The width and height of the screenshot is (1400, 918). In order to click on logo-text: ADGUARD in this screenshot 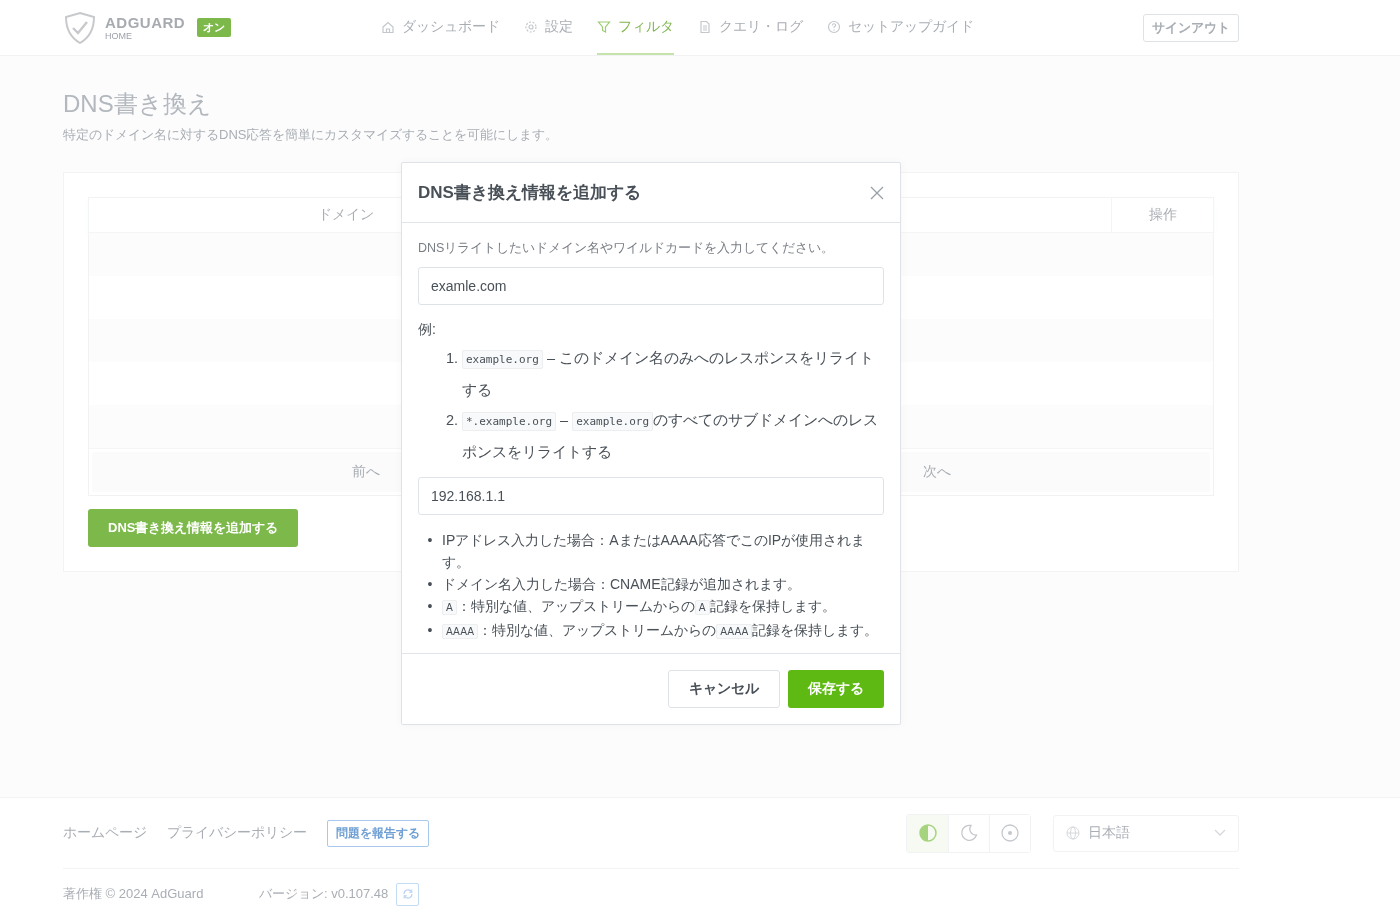, I will do `click(145, 22)`.